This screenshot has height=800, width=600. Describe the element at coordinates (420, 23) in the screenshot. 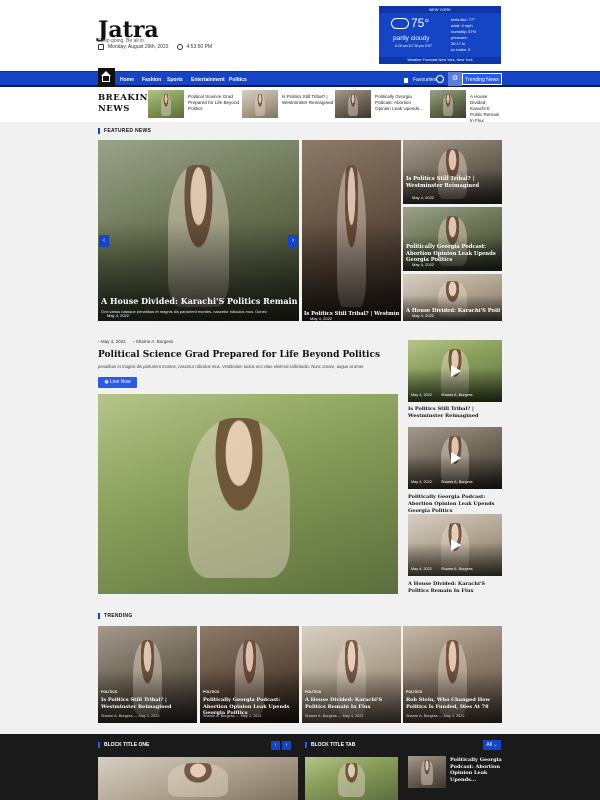

I see `weather-temp: 75°` at that location.